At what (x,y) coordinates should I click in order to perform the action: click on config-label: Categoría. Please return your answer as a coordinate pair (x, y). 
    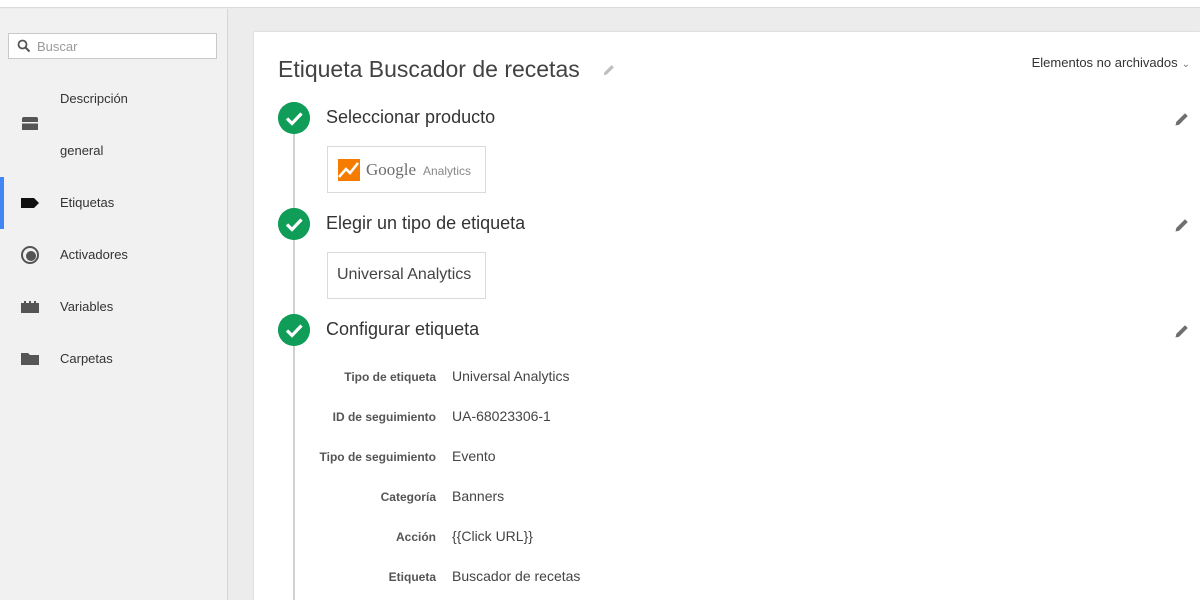
    Looking at the image, I should click on (408, 497).